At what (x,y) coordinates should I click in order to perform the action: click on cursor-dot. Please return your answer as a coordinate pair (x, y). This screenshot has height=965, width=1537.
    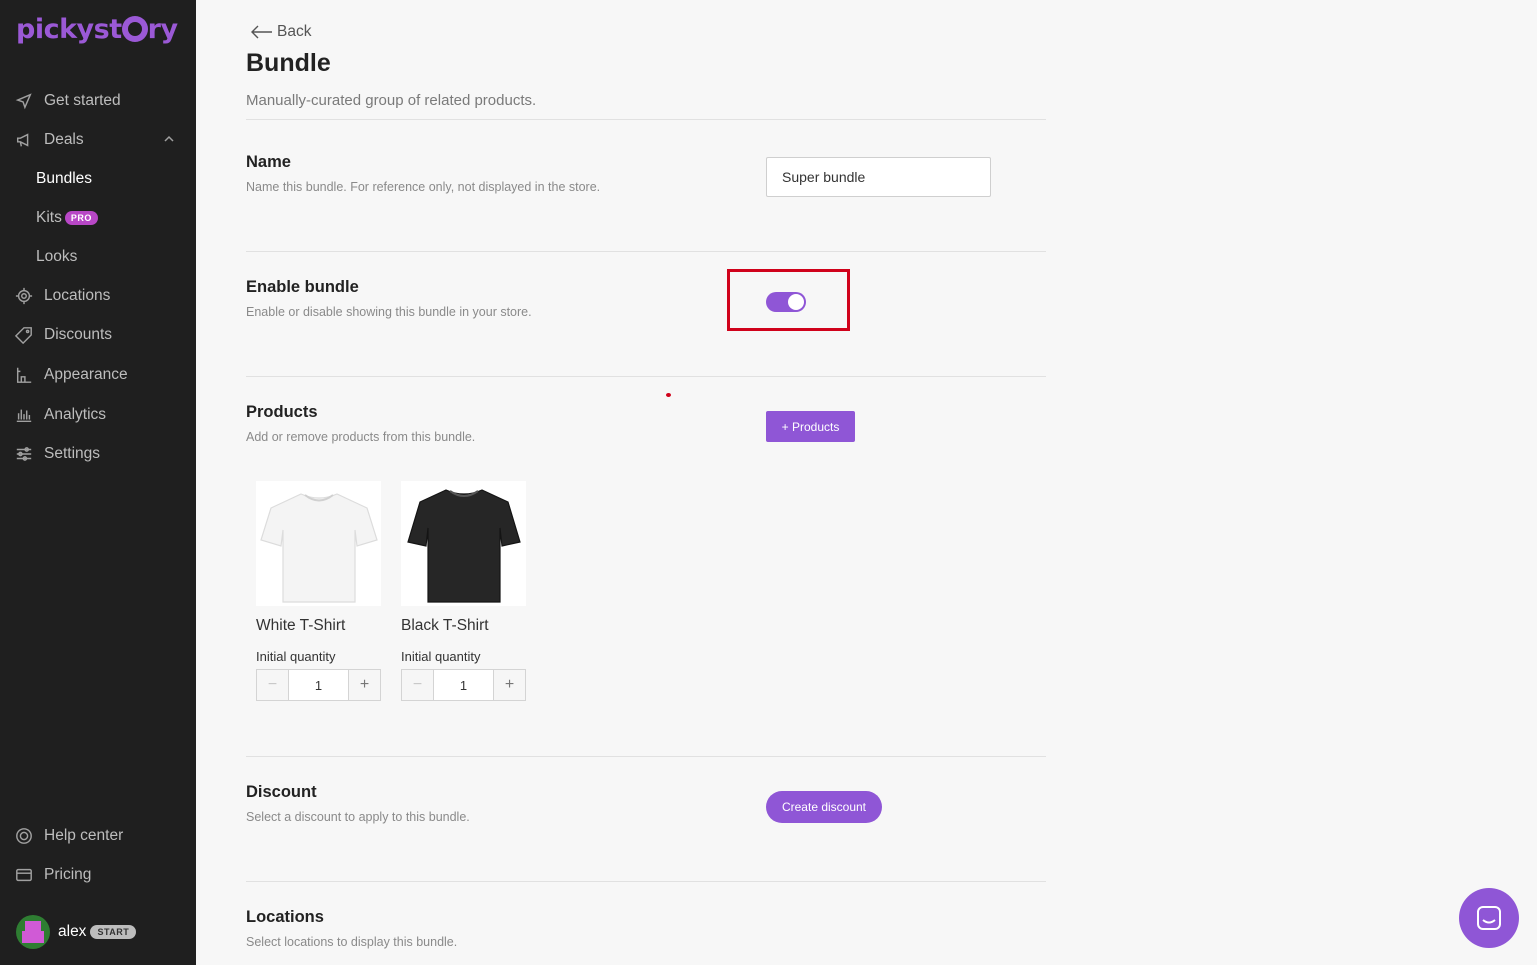
    Looking at the image, I should click on (668, 395).